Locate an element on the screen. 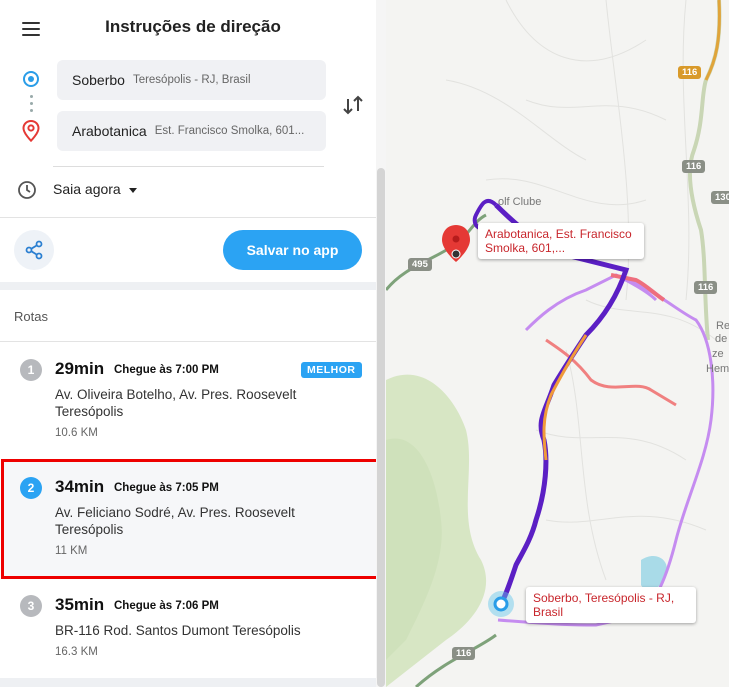 This screenshot has width=729, height=687. route-arrival: Chegue às 7:05 PM is located at coordinates (166, 488).